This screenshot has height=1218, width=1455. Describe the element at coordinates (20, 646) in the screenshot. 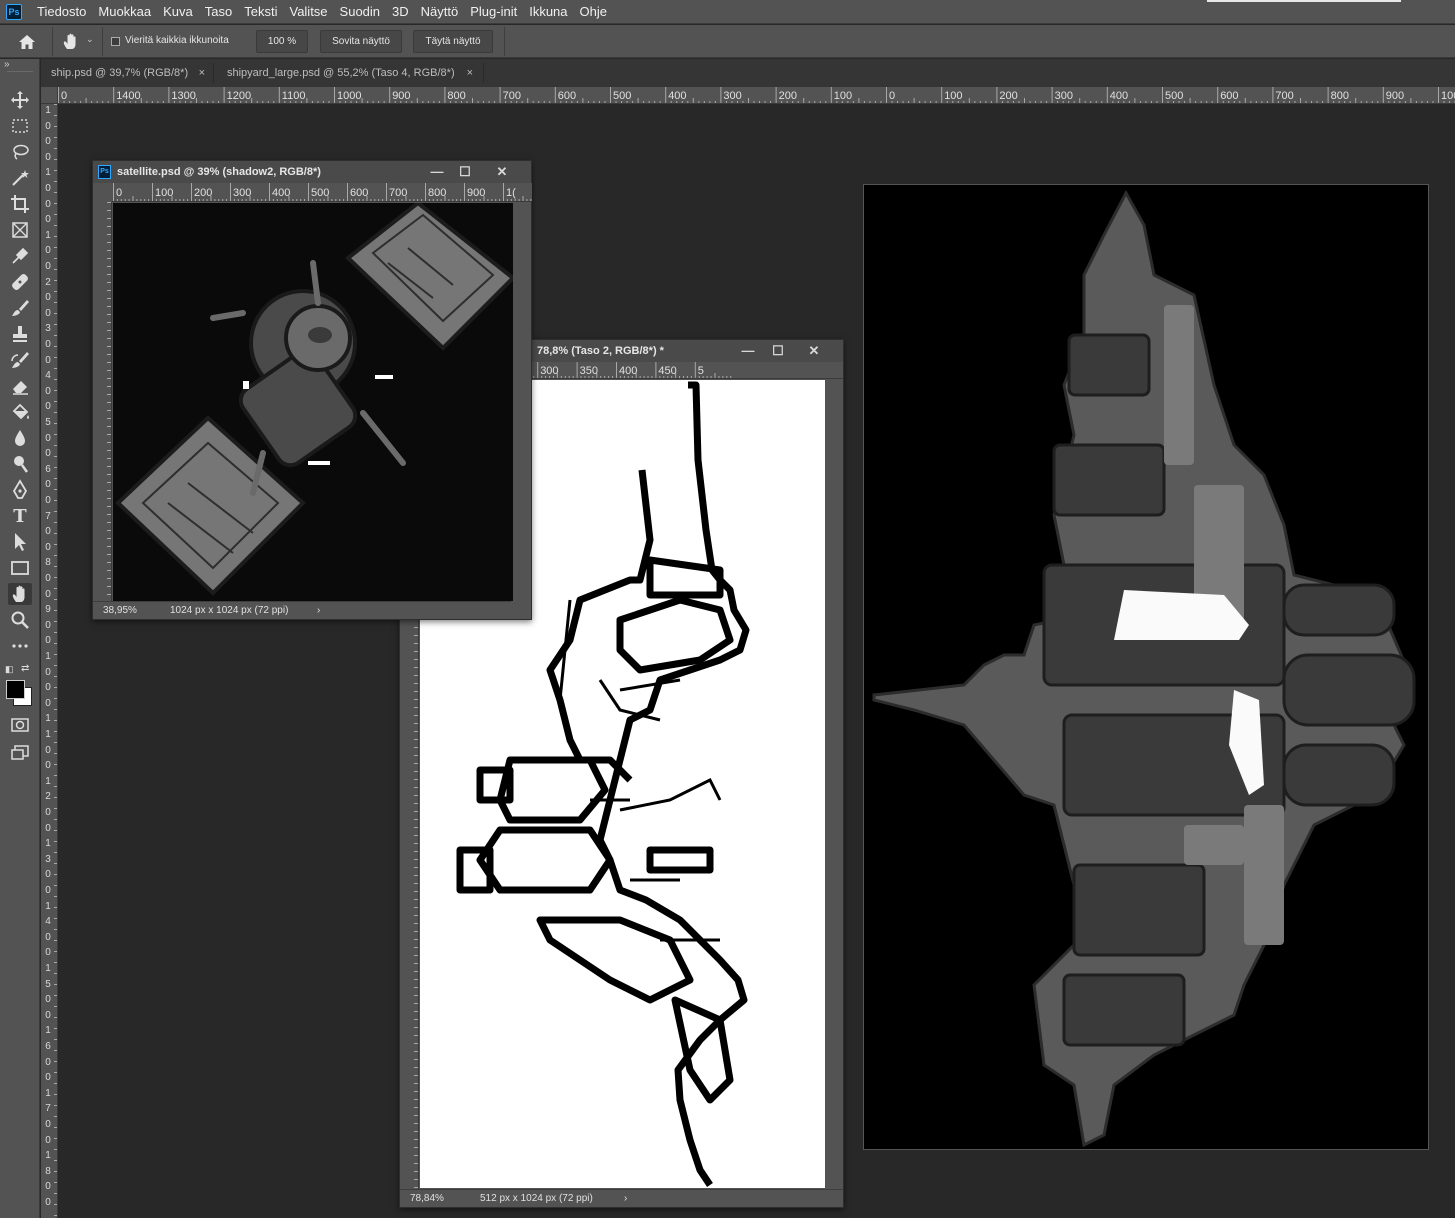

I see `more-icon` at that location.